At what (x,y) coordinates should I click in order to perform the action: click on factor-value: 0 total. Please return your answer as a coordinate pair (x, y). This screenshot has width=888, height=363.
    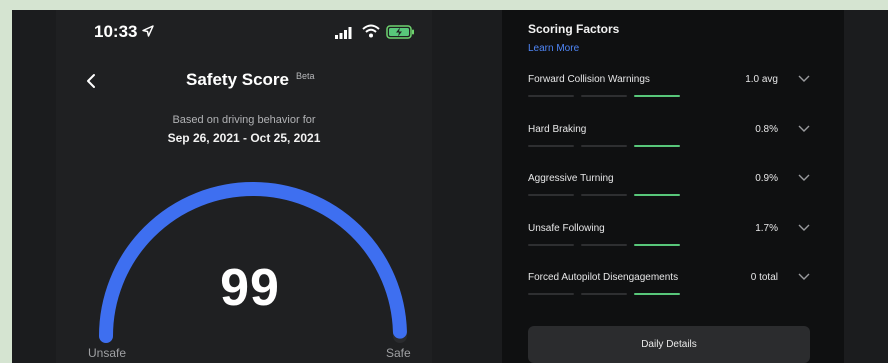
    Looking at the image, I should click on (764, 277).